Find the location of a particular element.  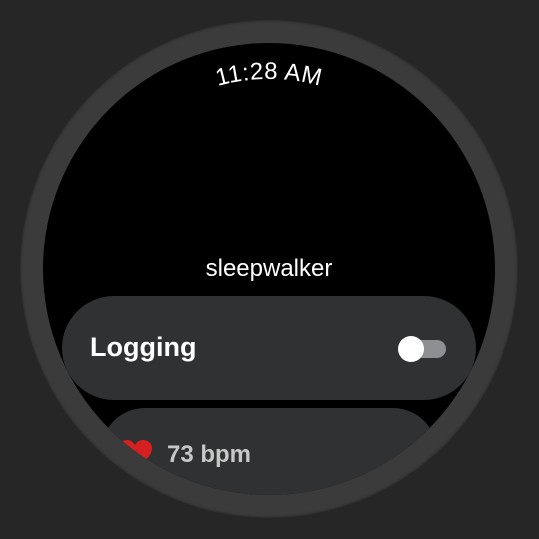

logging-toggle-chip: Logging is located at coordinates (269, 348).